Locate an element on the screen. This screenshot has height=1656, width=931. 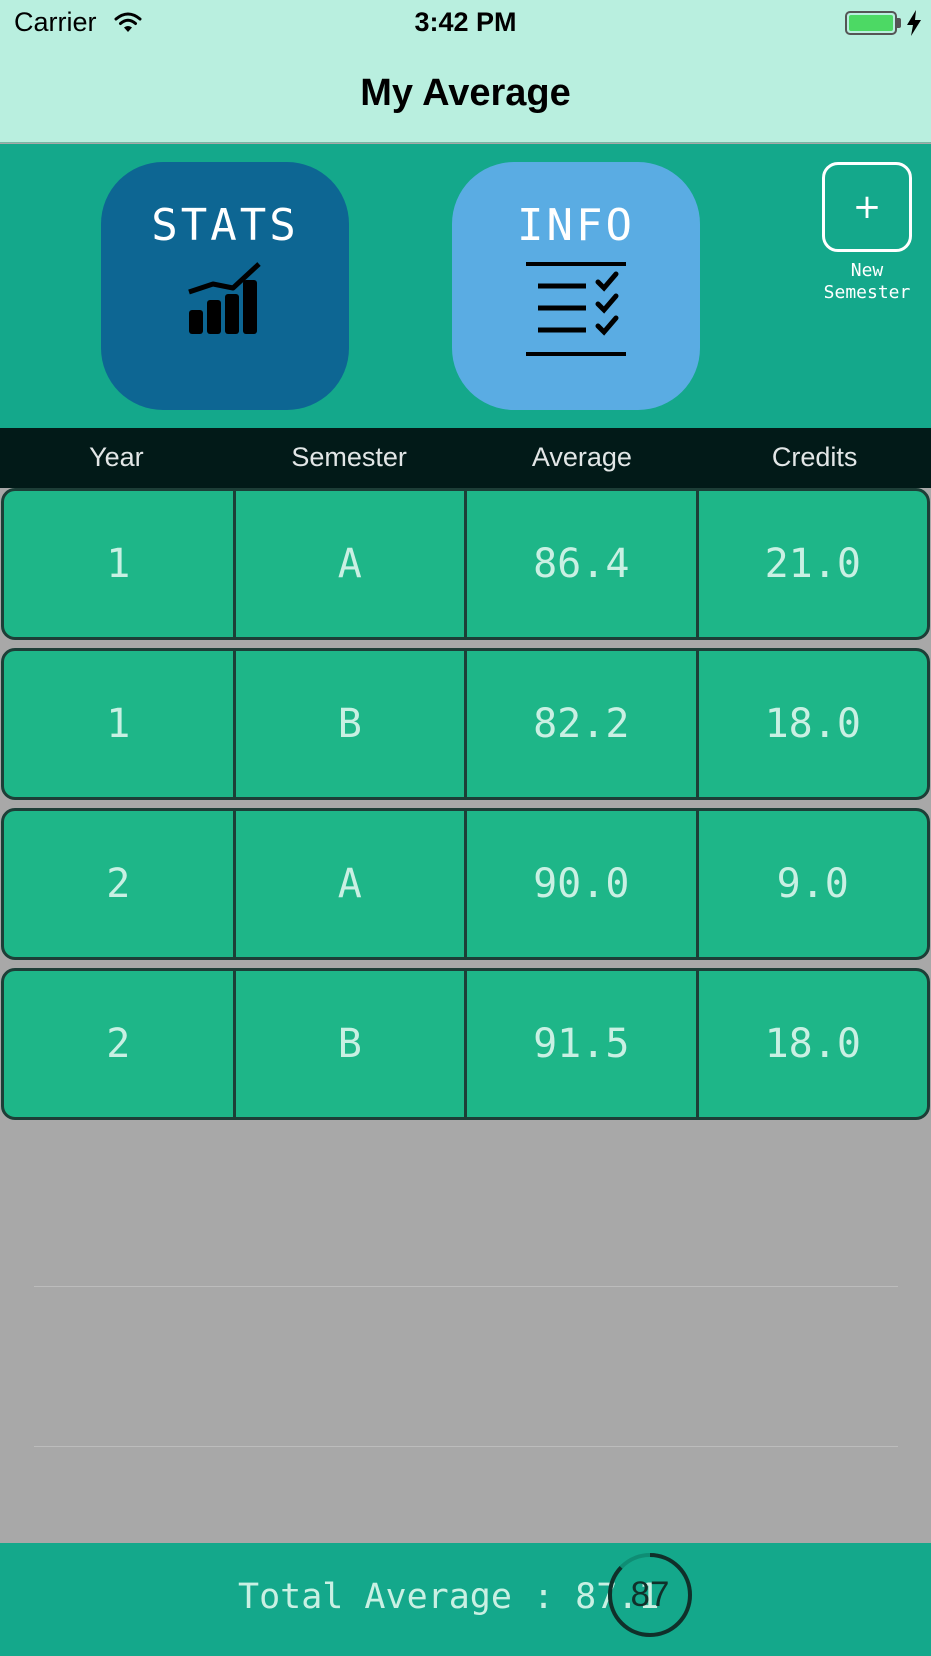
table-row: 1 A 86.4 21.0 is located at coordinates (465, 564).